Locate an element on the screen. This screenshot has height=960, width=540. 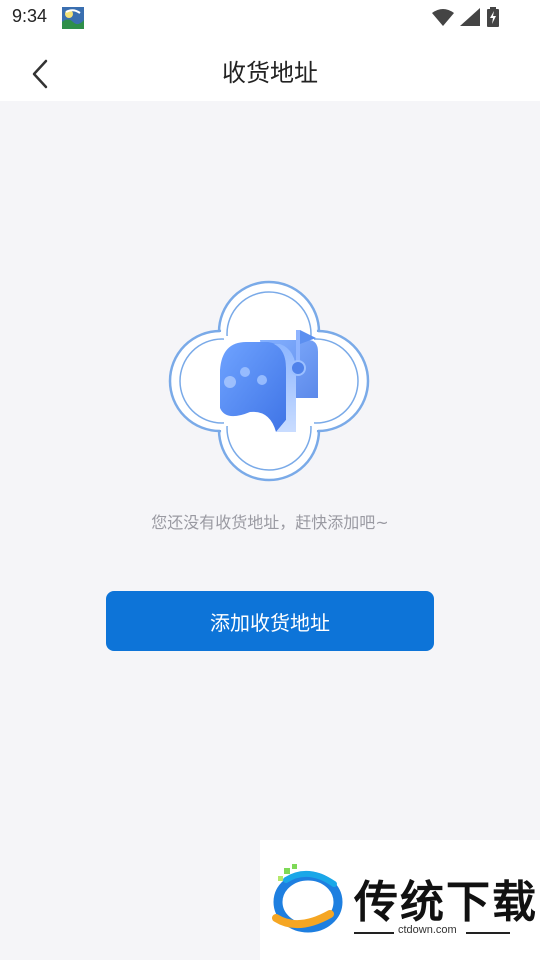
watermark: 传统下载 ctdown.com is located at coordinates (400, 900).